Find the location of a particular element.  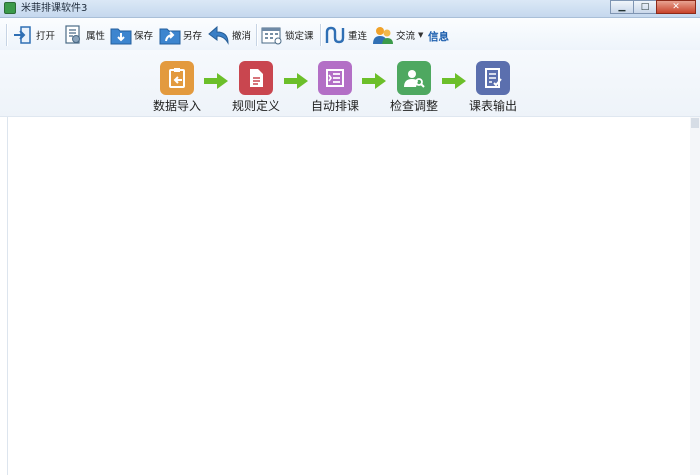

title-bar: 米菲排课软件3 ▁ □ ✕ is located at coordinates (350, 9).